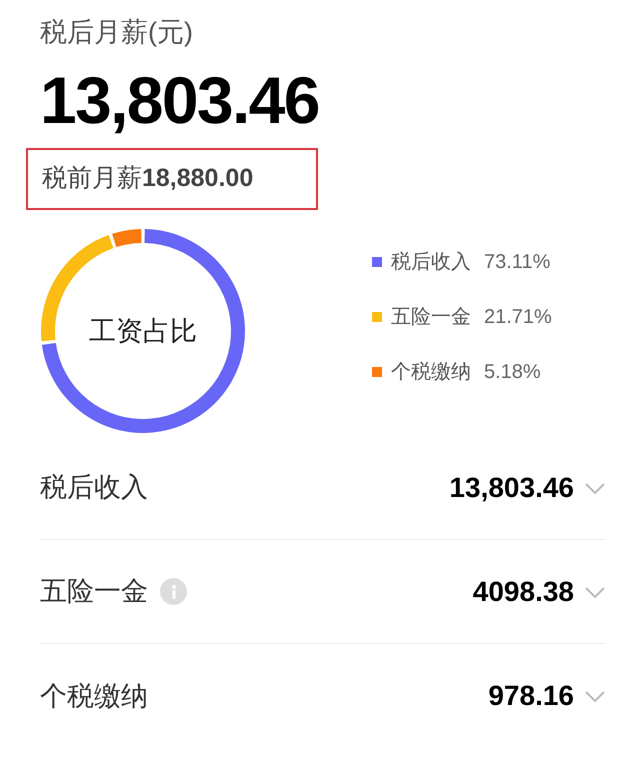 This screenshot has width=640, height=766. What do you see at coordinates (531, 696) in the screenshot?
I see `row-value: 978.16` at bounding box center [531, 696].